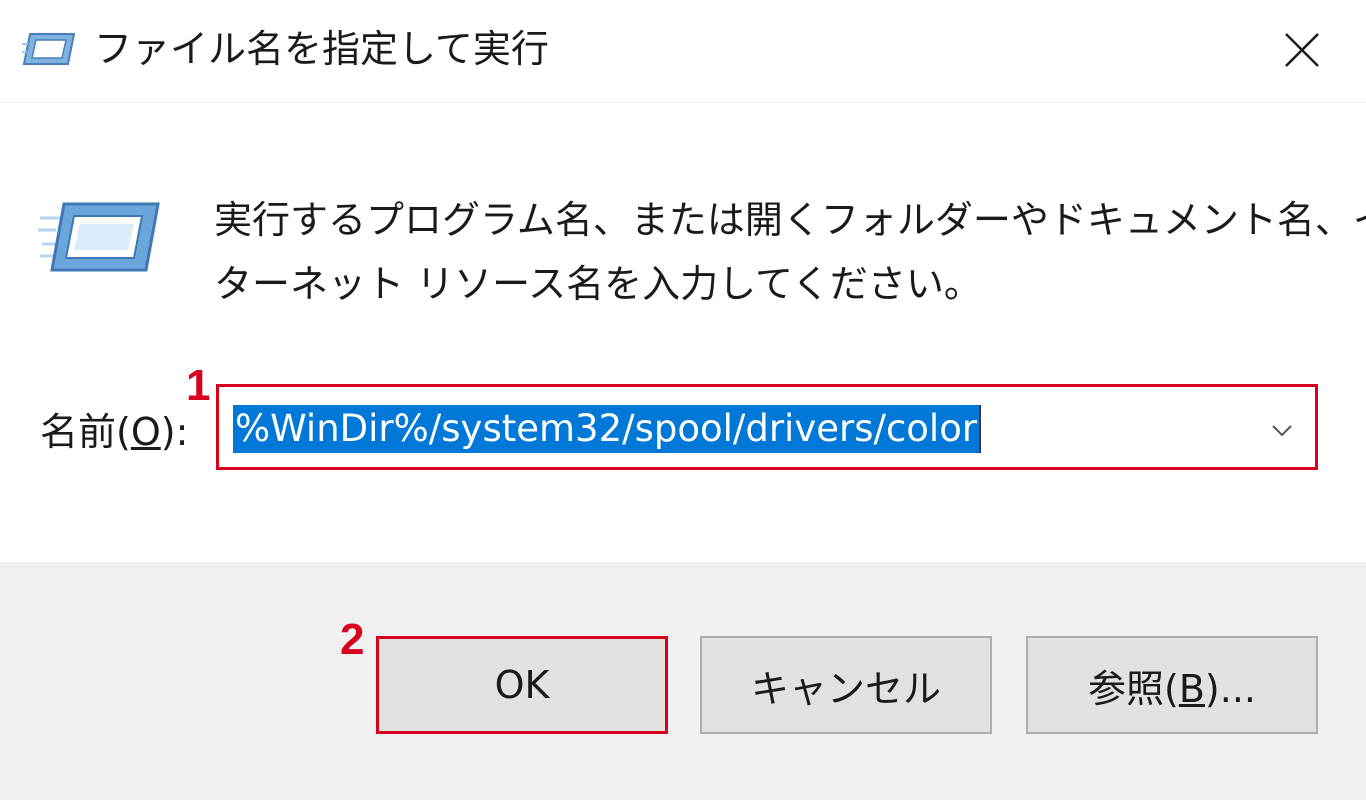  What do you see at coordinates (598, 284) in the screenshot?
I see `description-line-2: ターネット リソース名を入力してください。` at bounding box center [598, 284].